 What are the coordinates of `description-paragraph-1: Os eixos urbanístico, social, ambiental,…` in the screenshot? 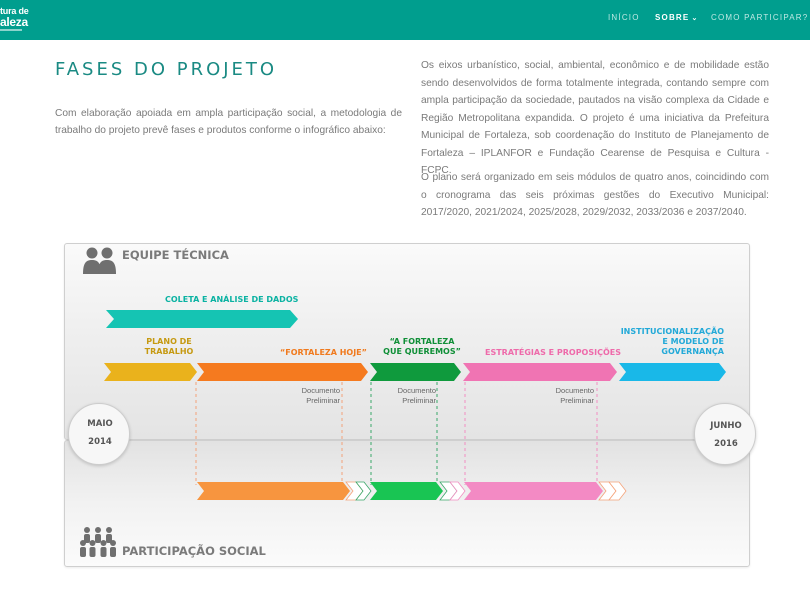 It's located at (595, 118).